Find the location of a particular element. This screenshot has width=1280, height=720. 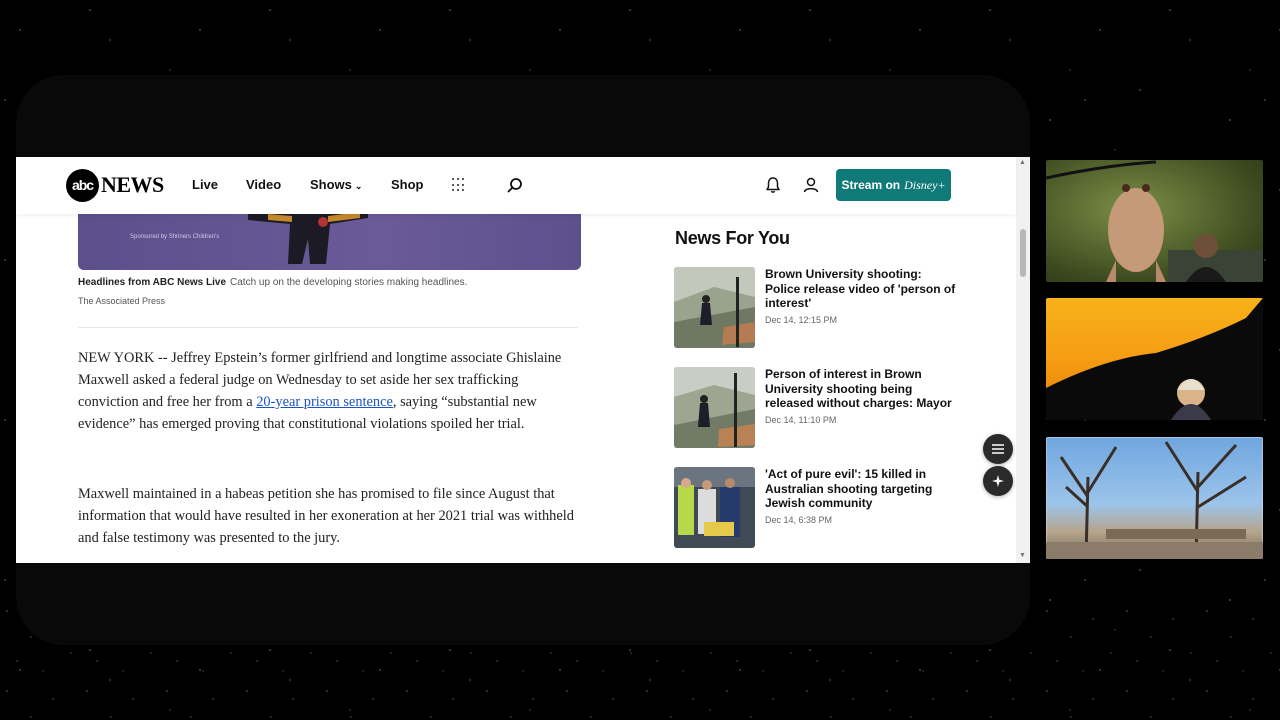

scroll-down-arrow-icon: ▼ is located at coordinates (1022, 555).